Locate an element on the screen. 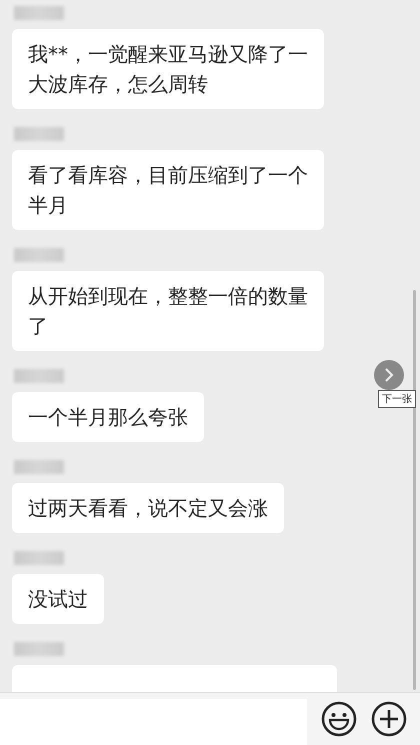  message-bubble: 看了看库容，目前压缩到了一个半月 is located at coordinates (168, 190).